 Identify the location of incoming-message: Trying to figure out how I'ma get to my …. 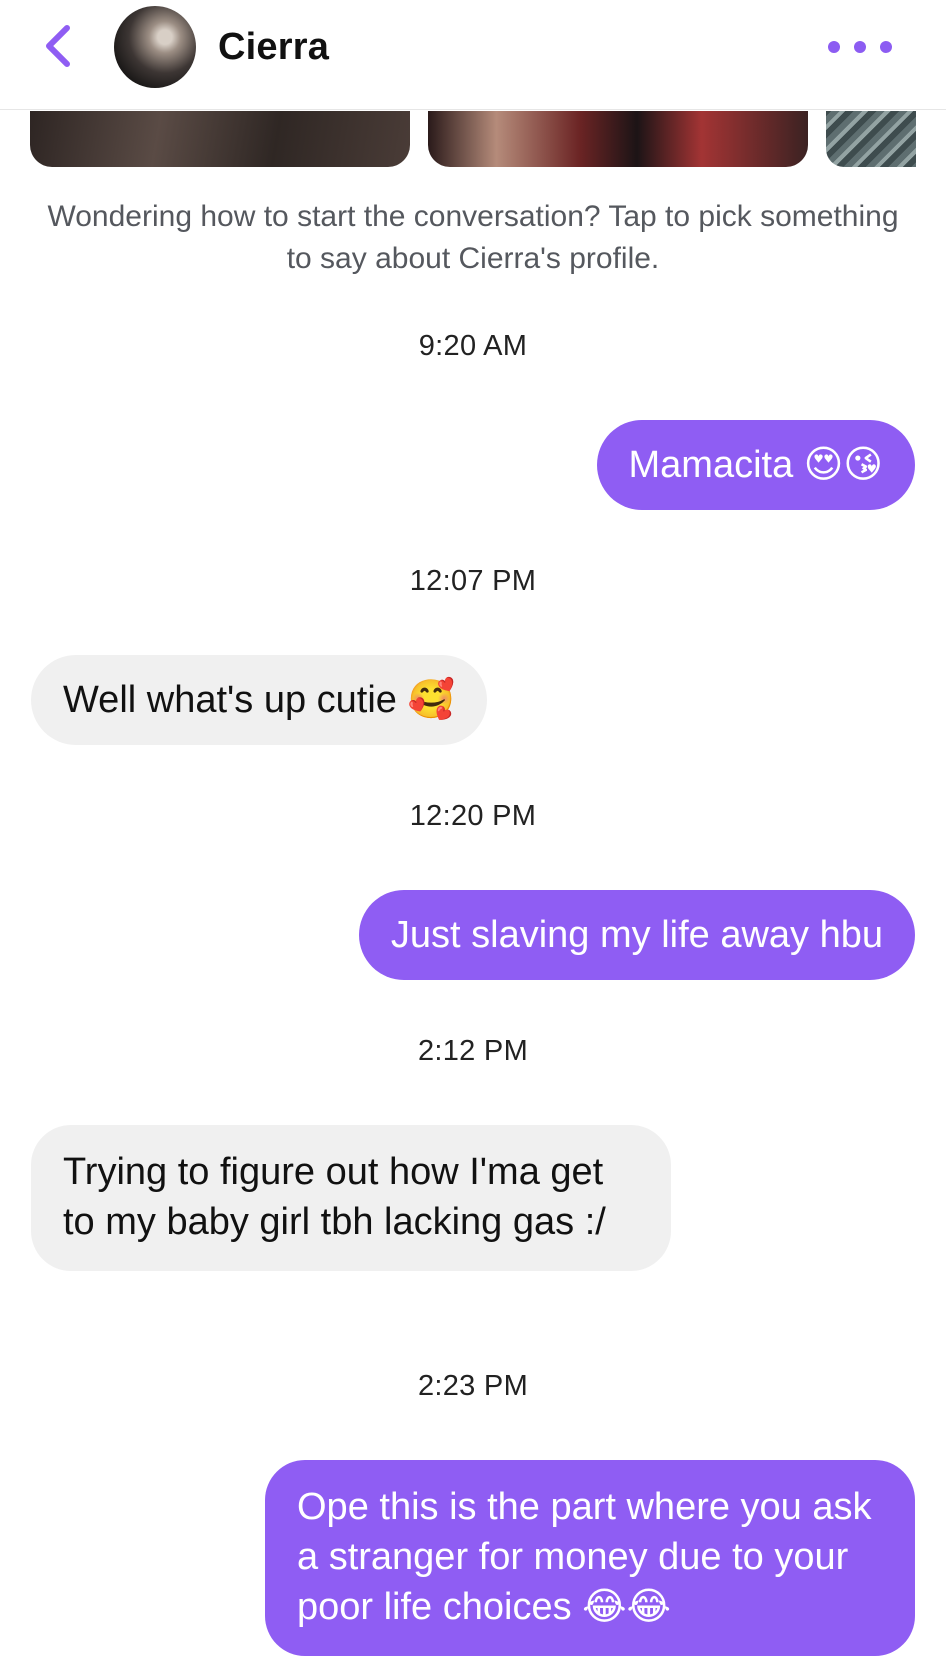
(351, 1198).